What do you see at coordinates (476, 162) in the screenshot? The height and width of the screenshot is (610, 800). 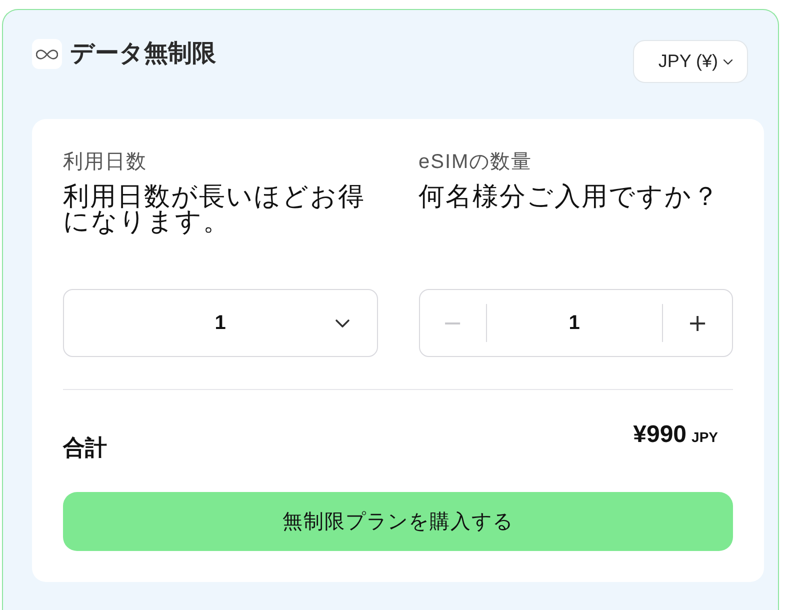 I see `field-label: eSIMの数量` at bounding box center [476, 162].